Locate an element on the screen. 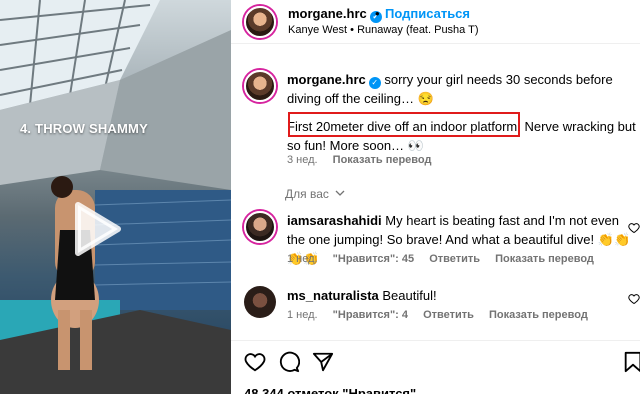 Image resolution: width=640 pixels, height=394 pixels. bookmark-icon is located at coordinates (631, 362).